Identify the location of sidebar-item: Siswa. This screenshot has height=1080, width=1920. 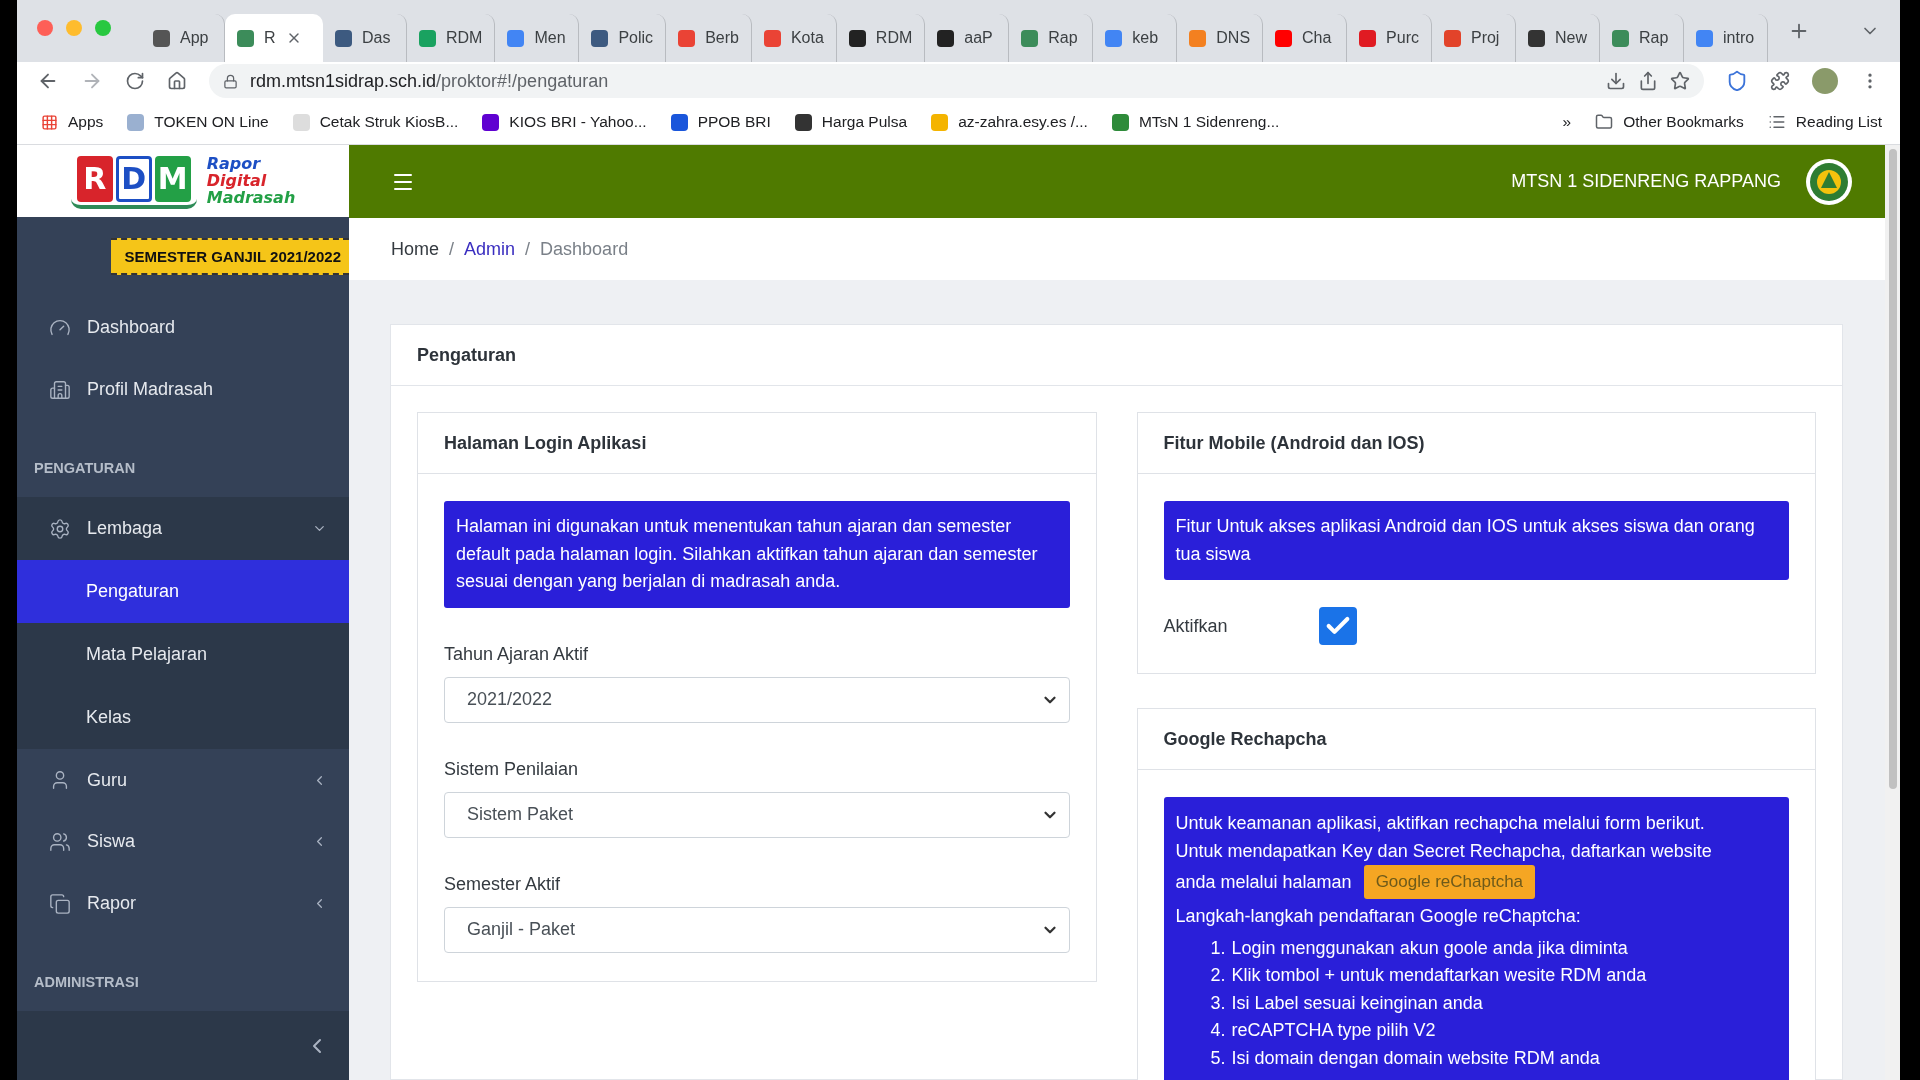
(183, 842).